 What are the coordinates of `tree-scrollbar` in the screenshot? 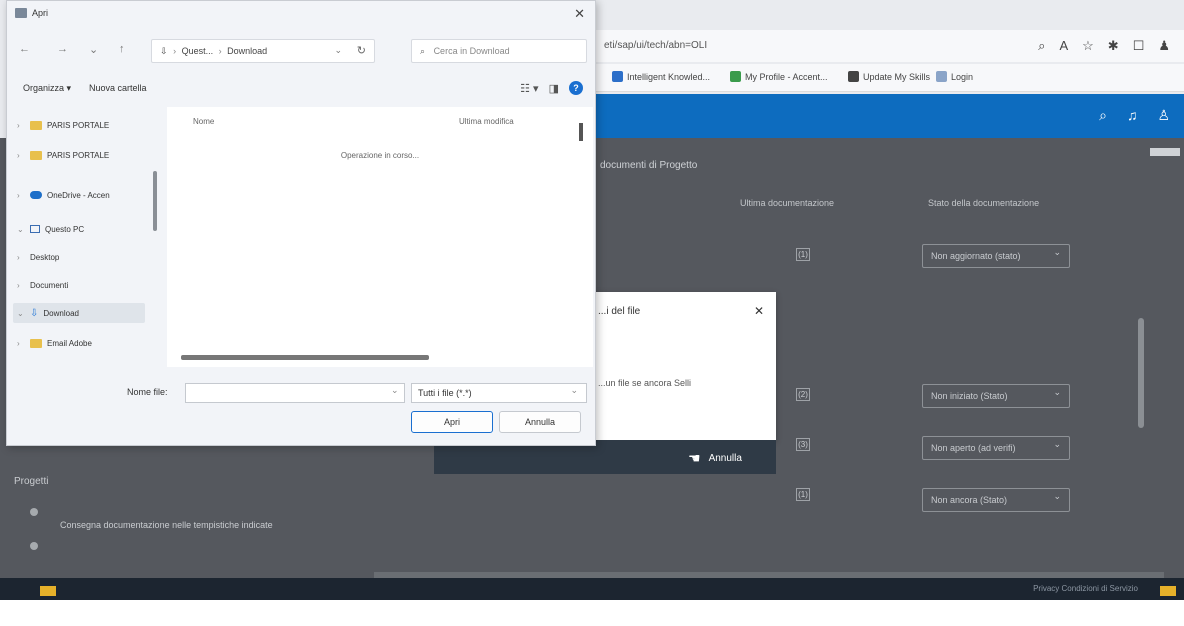 It's located at (155, 201).